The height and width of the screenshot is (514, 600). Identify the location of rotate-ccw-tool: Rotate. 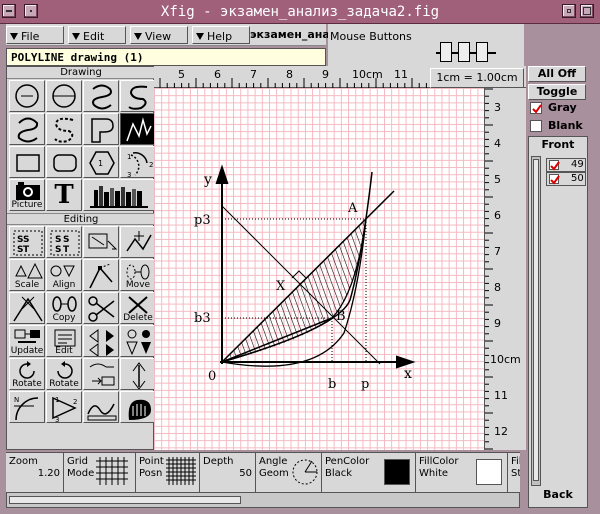
(27, 374).